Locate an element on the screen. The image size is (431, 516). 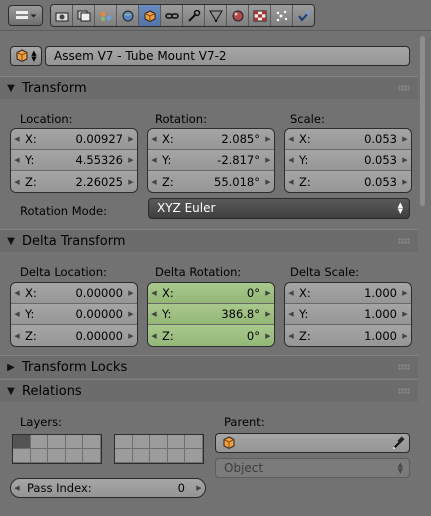
delta-location-fields: ◀ X: 0.00000 ▶ ◀ Y: 0.00000 ▶ ◀ Z: 0.00000 ▶ is located at coordinates (74, 314).